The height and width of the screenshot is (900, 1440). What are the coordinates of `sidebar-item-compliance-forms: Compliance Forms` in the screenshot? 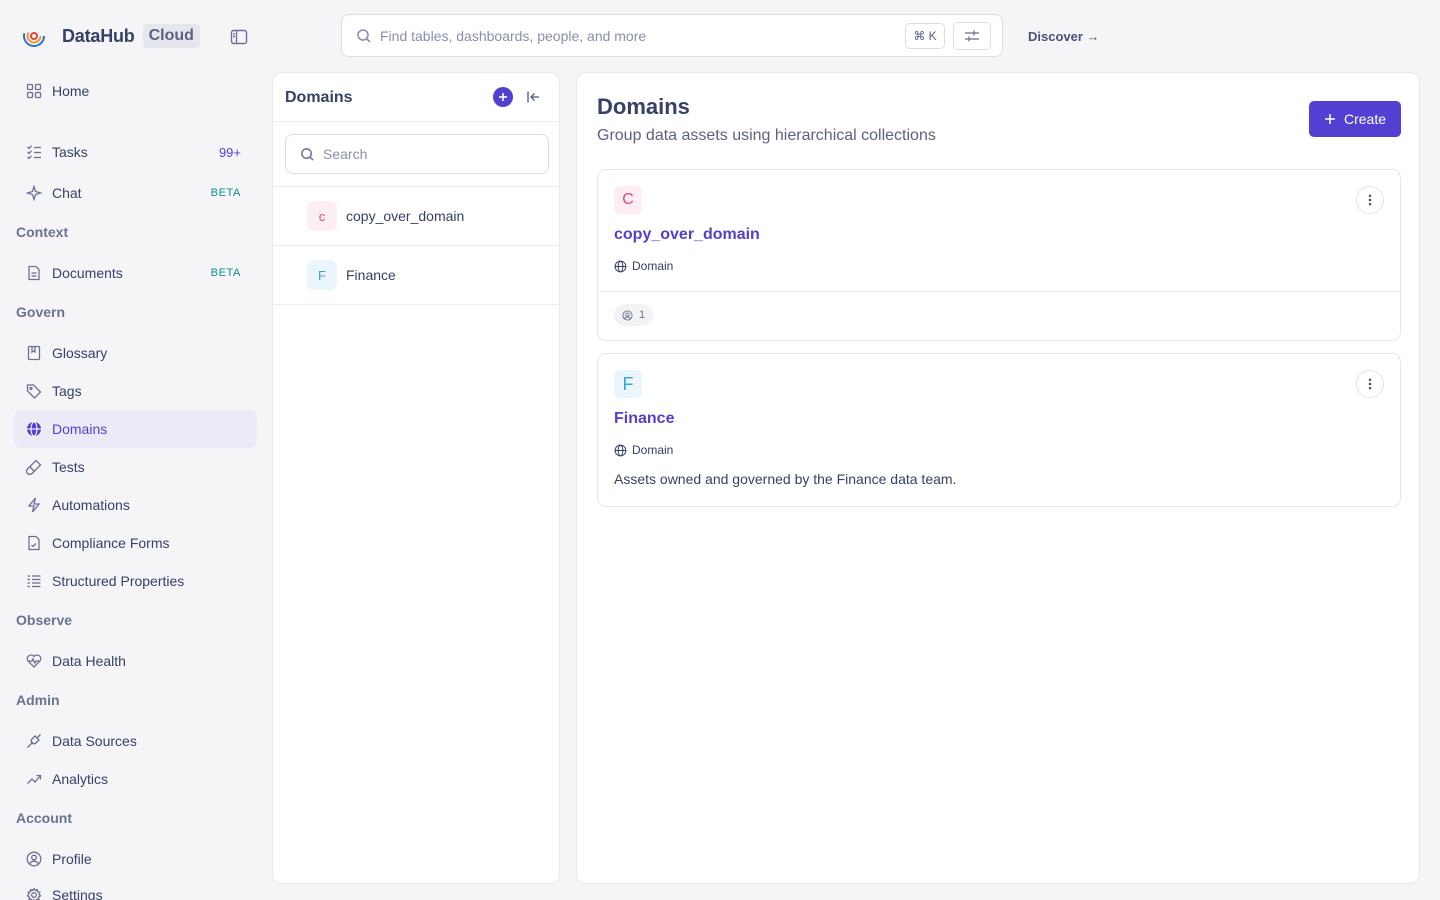 It's located at (135, 543).